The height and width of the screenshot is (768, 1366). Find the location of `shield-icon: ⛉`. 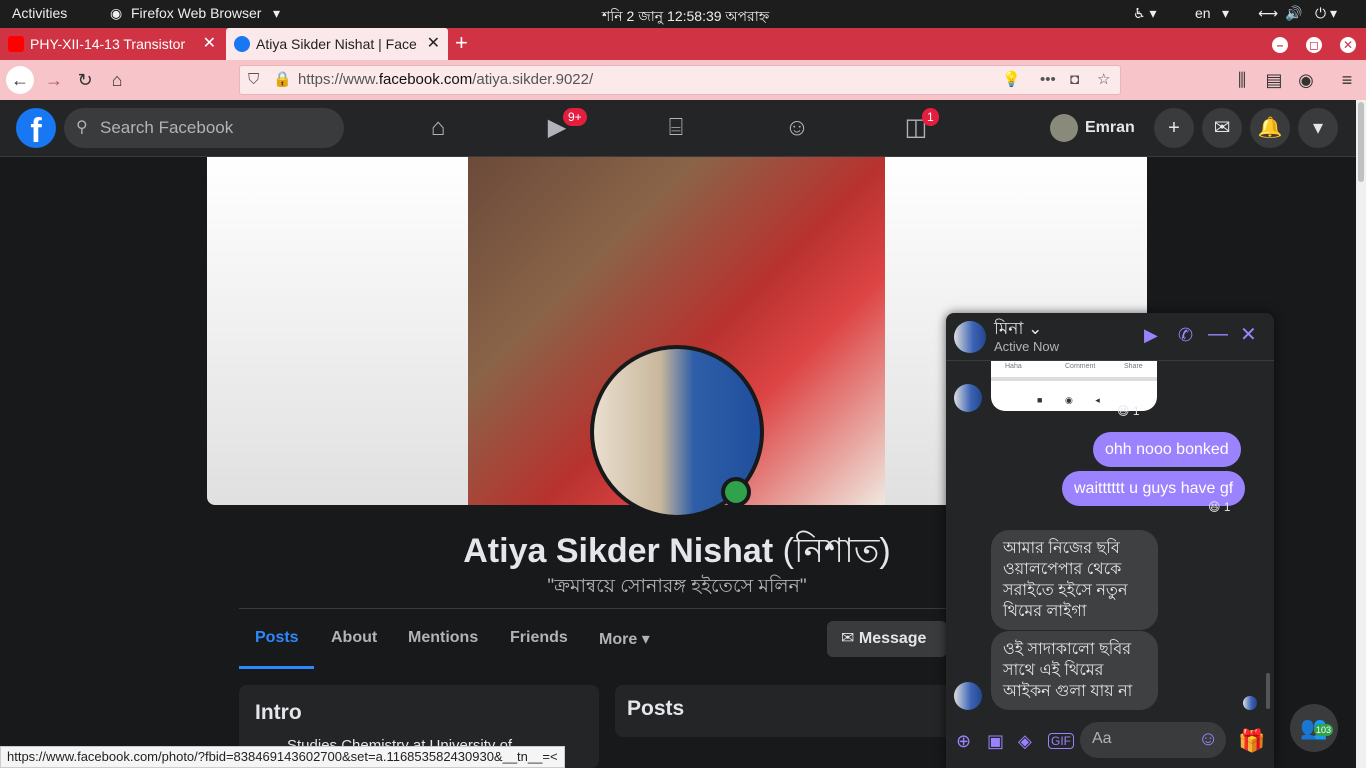

shield-icon: ⛉ is located at coordinates (253, 80).